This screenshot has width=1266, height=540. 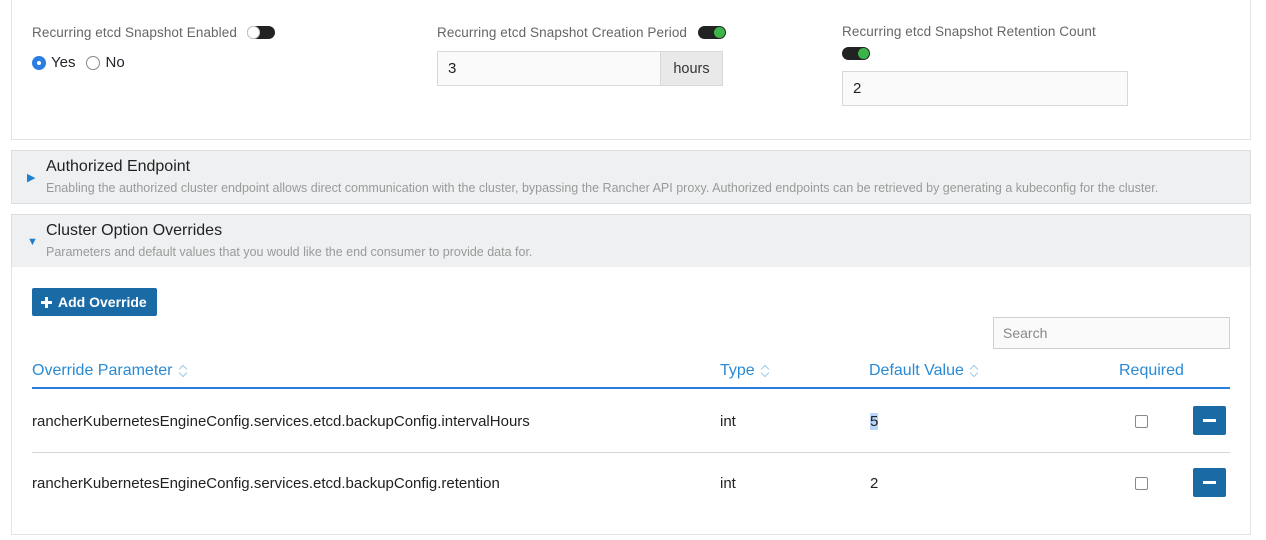 What do you see at coordinates (261, 33) in the screenshot?
I see `snapshot-enabled-override-toggle` at bounding box center [261, 33].